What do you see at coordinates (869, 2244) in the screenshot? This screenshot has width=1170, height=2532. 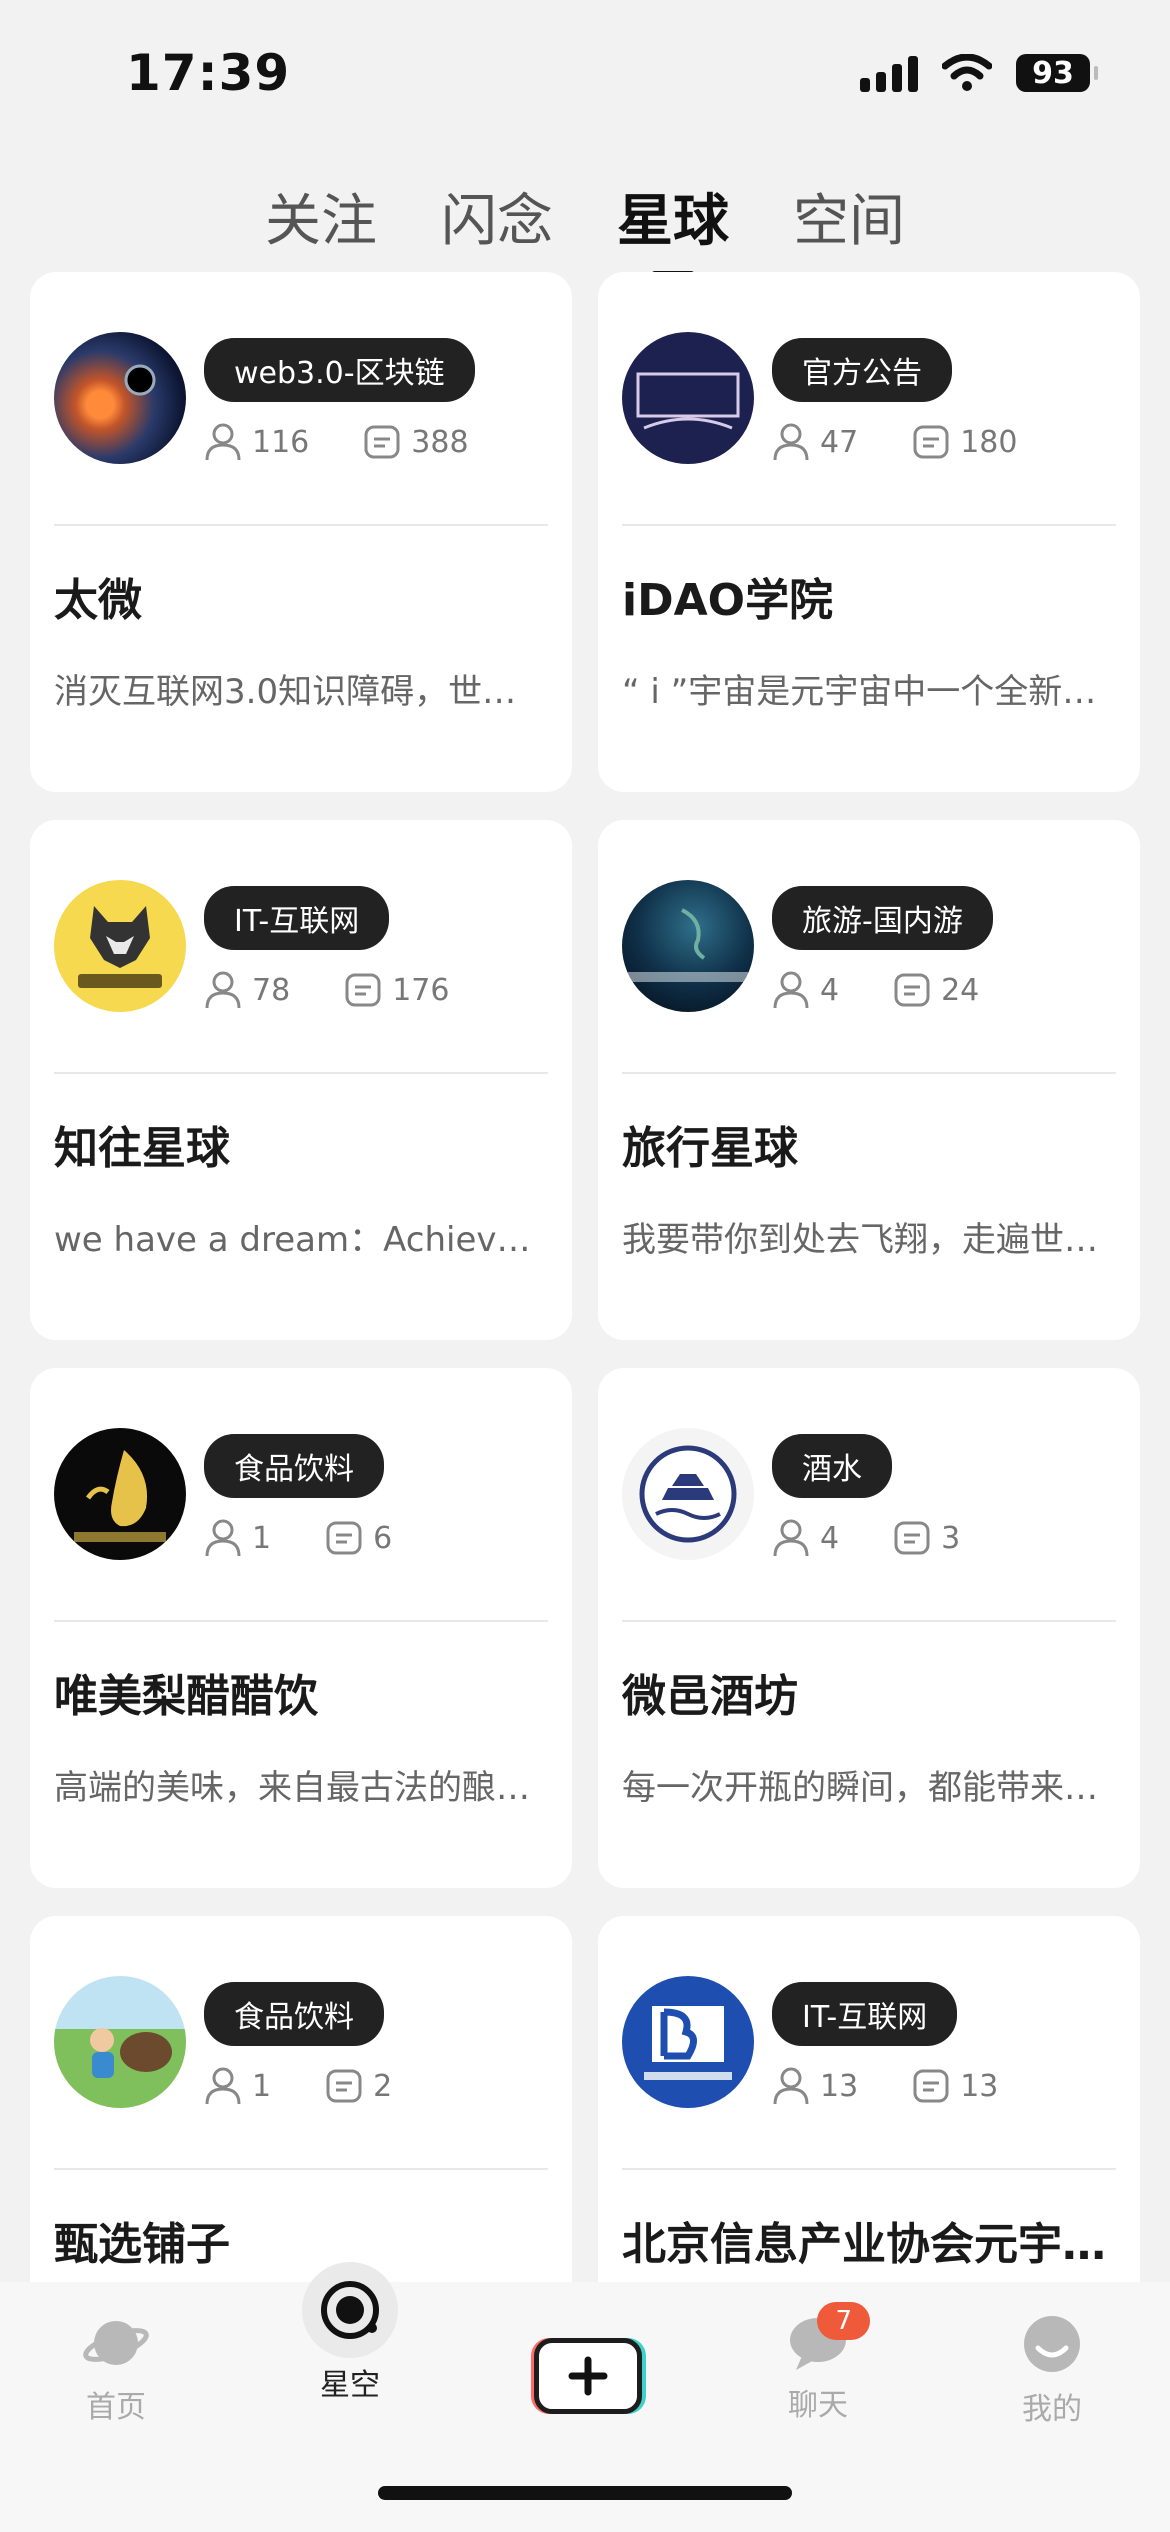 I see `planet-name: 北京信息产业协会元宇宙分会` at bounding box center [869, 2244].